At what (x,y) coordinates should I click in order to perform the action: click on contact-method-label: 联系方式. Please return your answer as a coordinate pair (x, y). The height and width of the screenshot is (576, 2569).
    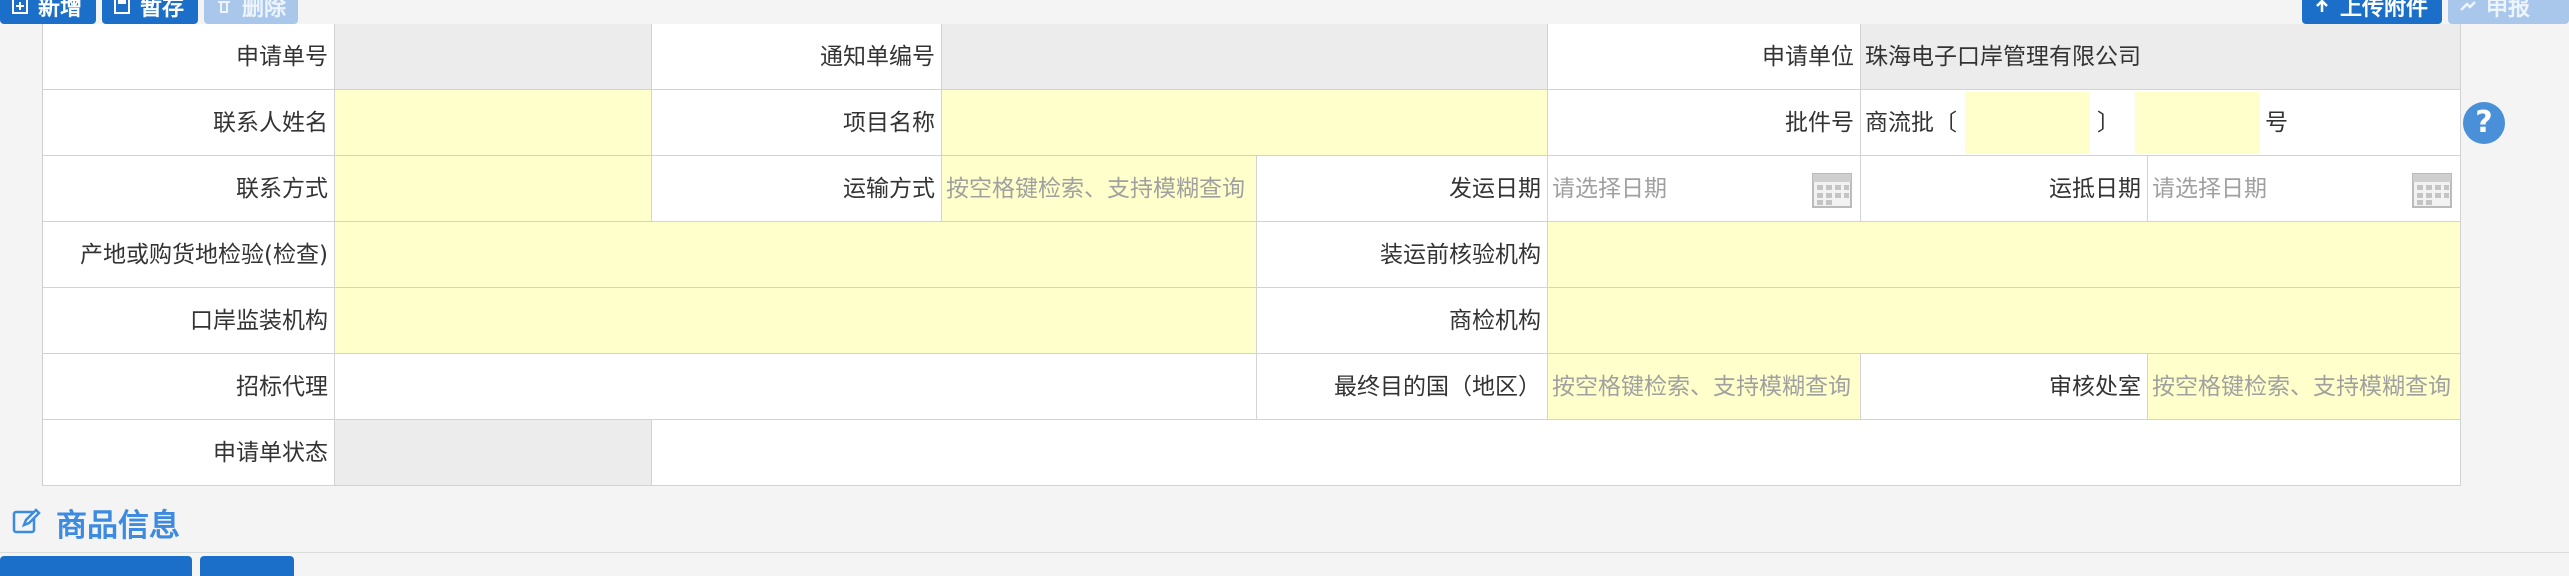
    Looking at the image, I should click on (189, 189).